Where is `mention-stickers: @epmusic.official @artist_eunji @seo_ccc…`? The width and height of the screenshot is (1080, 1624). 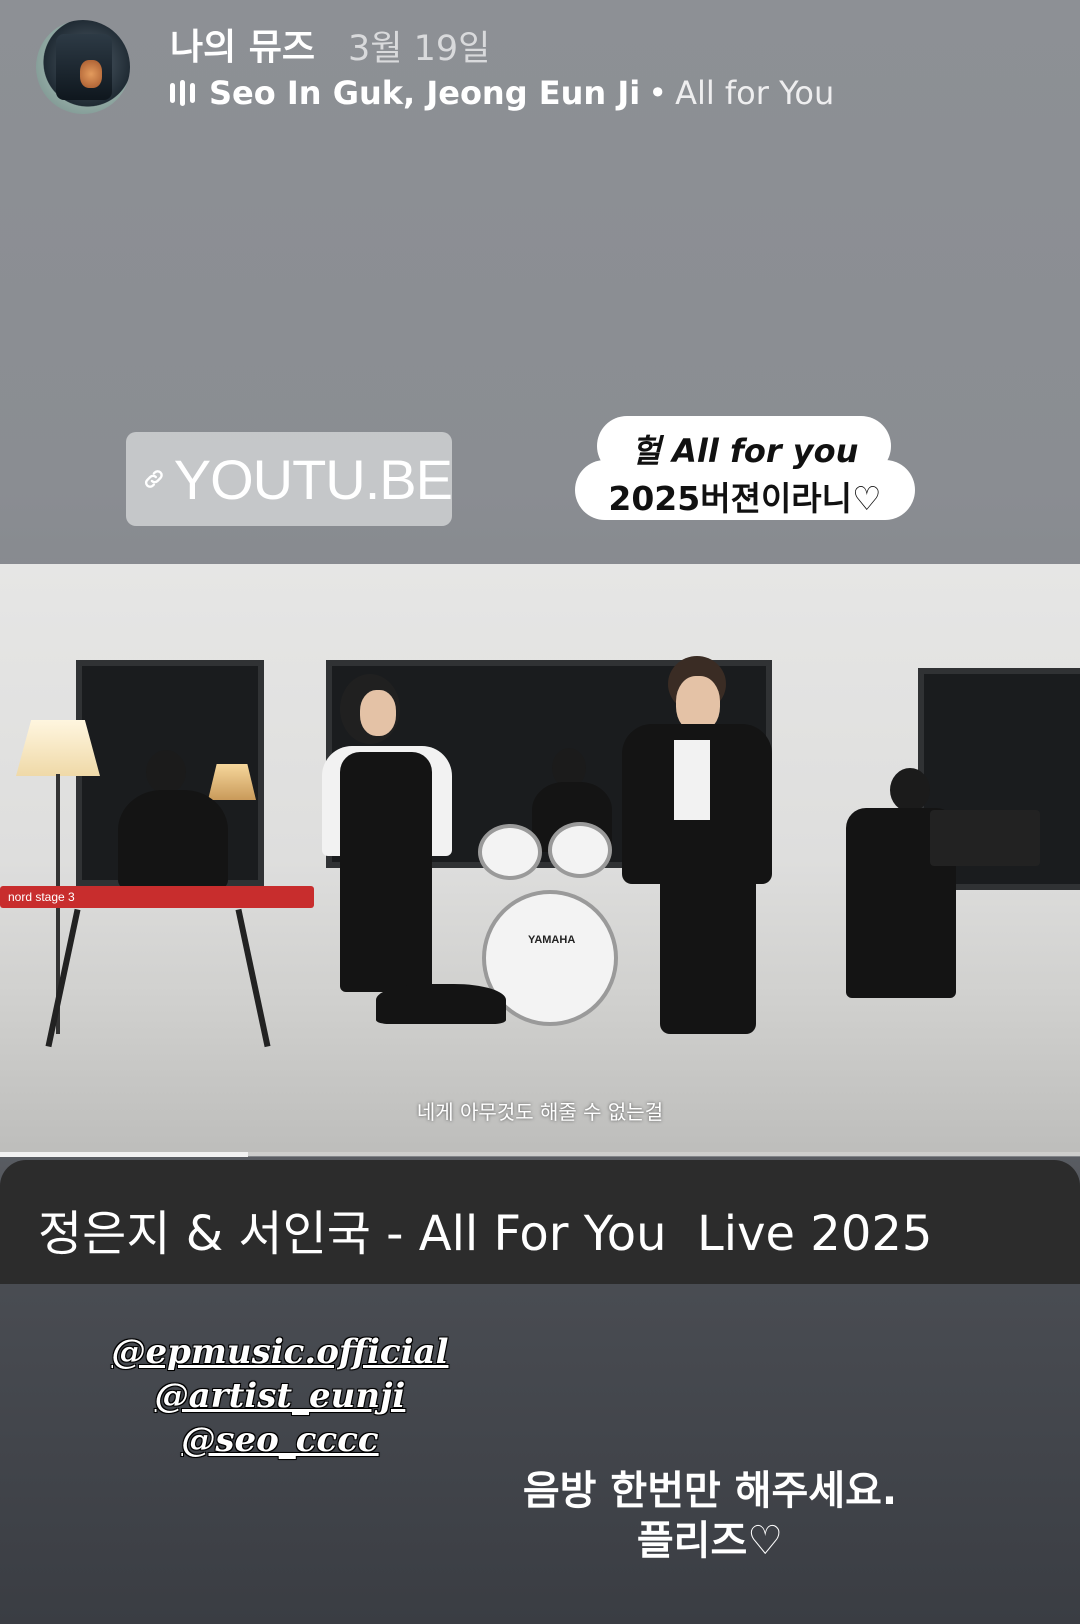
mention-stickers: @epmusic.official @artist_eunji @seo_ccc… is located at coordinates (280, 1396).